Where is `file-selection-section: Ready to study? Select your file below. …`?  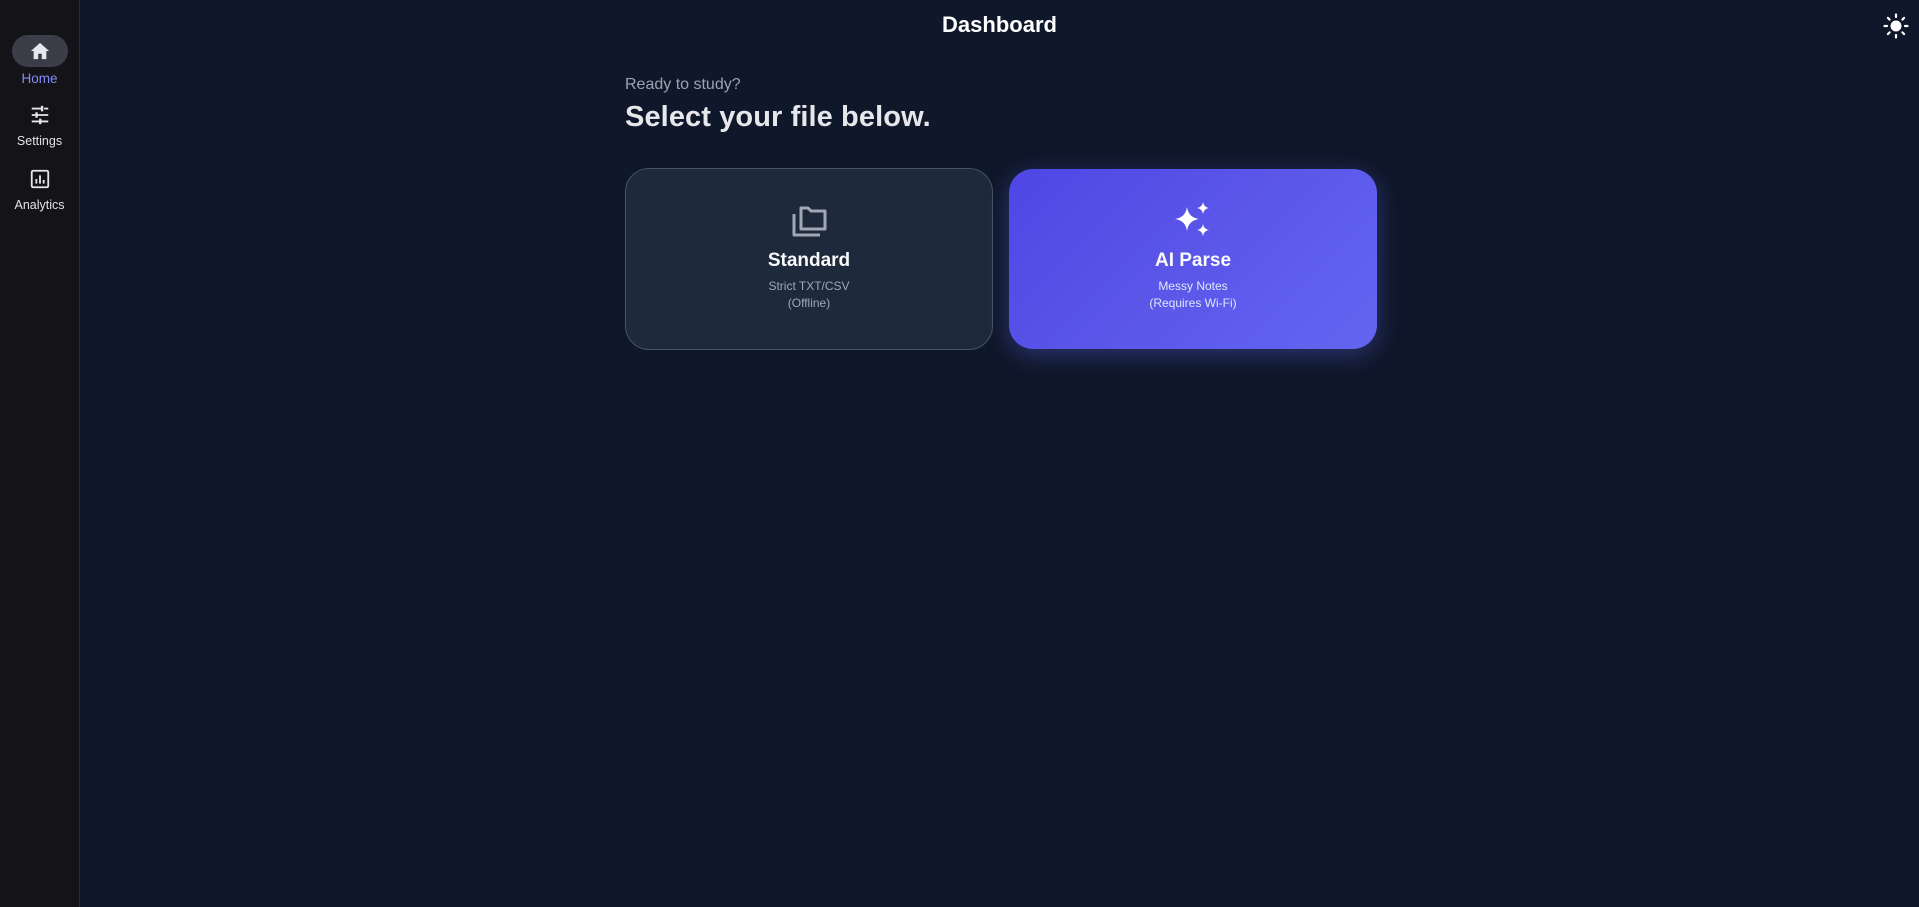 file-selection-section: Ready to study? Select your file below. … is located at coordinates (1005, 213).